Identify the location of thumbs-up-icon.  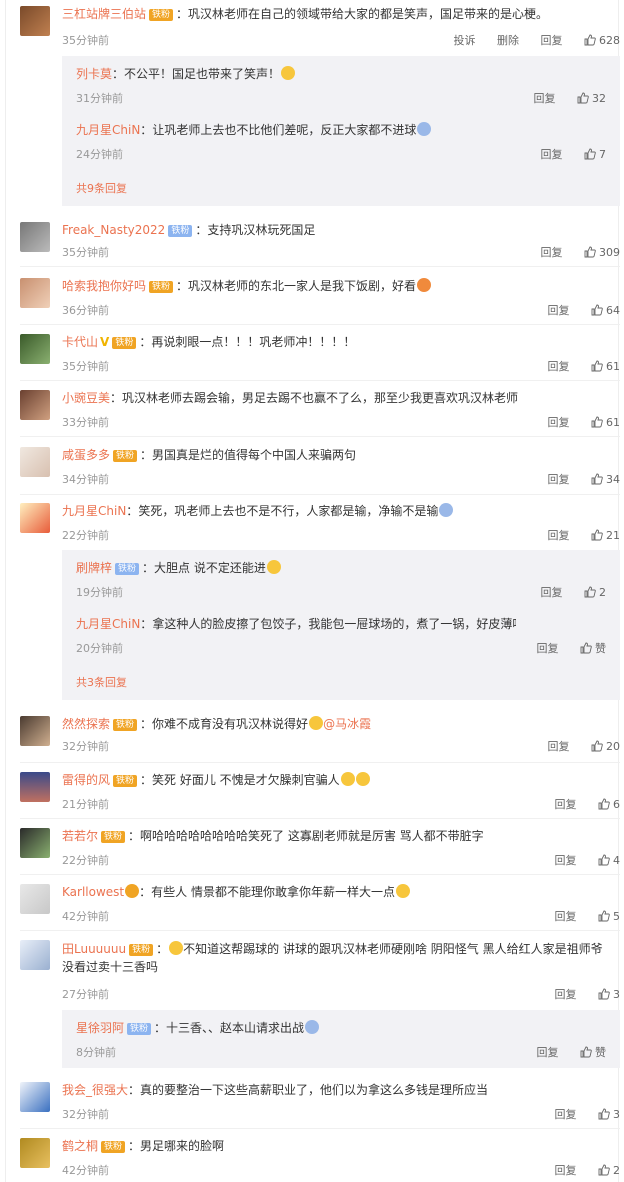
(597, 310).